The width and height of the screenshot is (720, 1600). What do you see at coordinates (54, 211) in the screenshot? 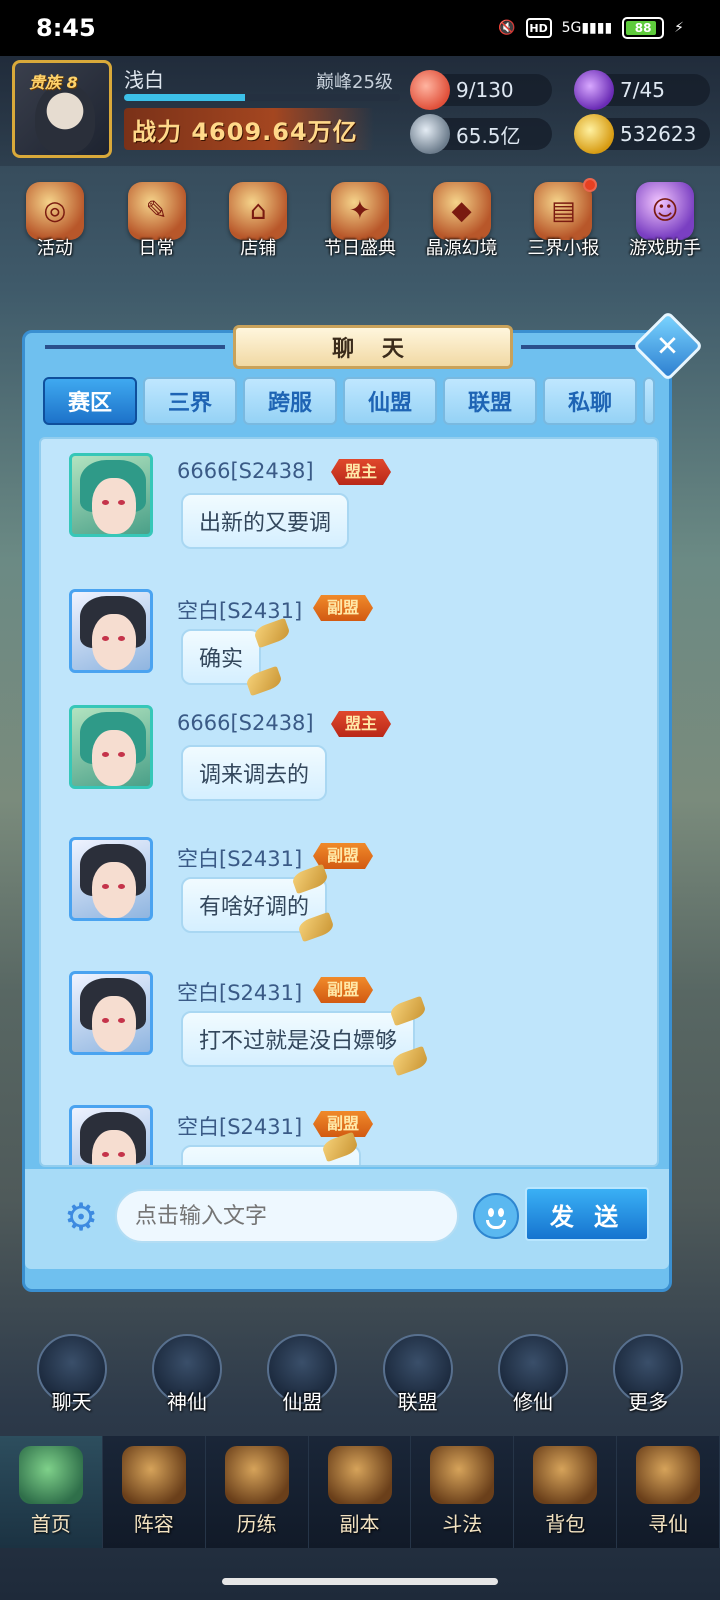
I see `event-icon: ◎` at bounding box center [54, 211].